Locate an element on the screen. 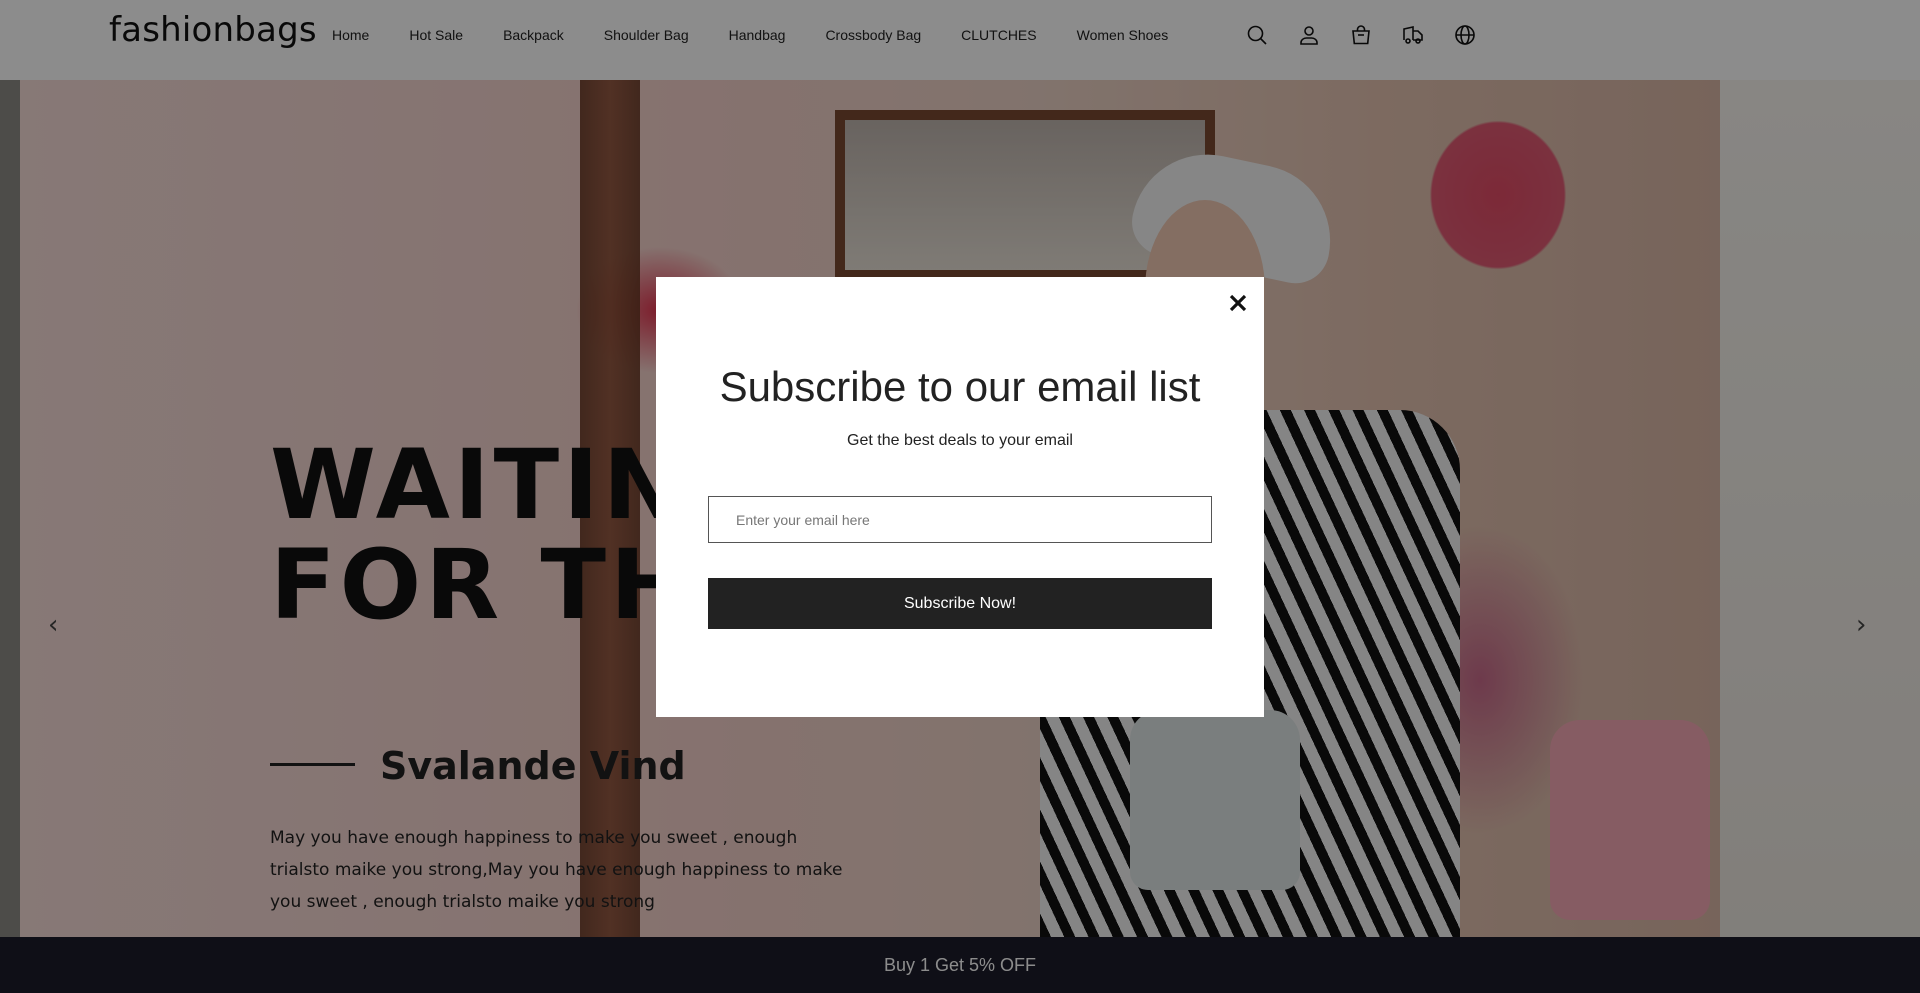 The image size is (1920, 993). modal-subtitle: Get the best deals to your email is located at coordinates (960, 440).